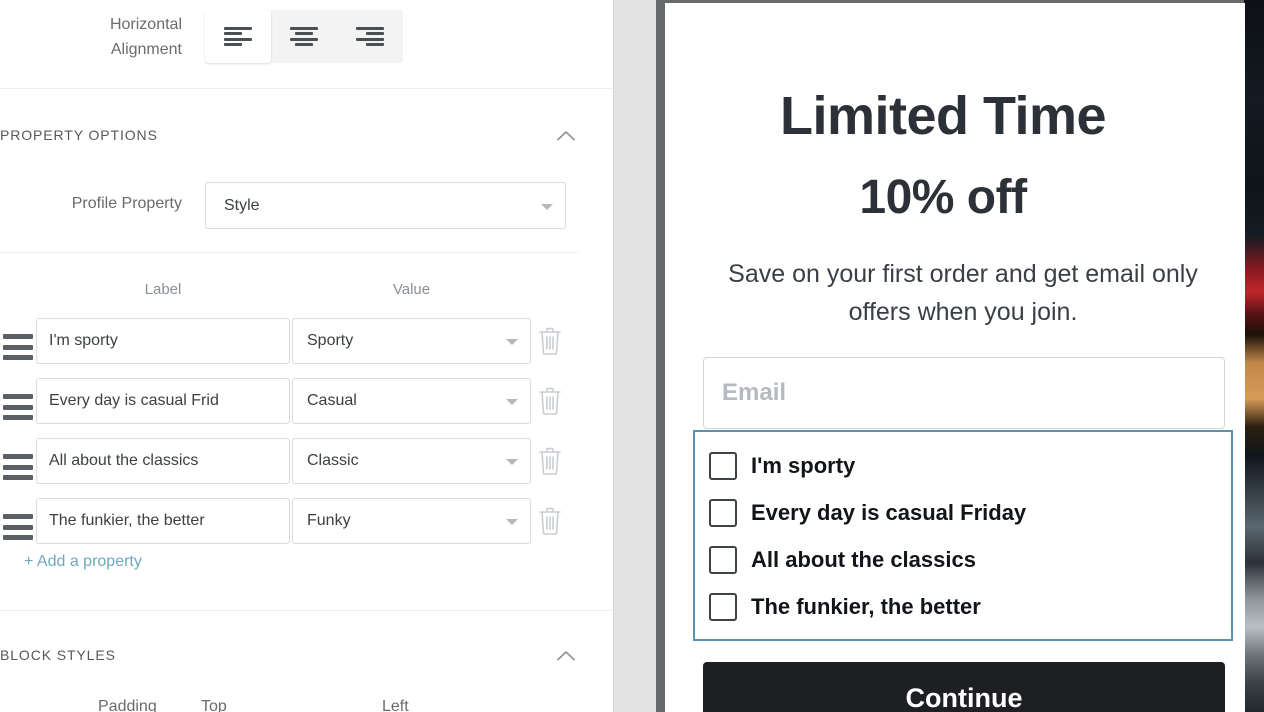  What do you see at coordinates (126, 203) in the screenshot?
I see `profile-property-label: Profile Property` at bounding box center [126, 203].